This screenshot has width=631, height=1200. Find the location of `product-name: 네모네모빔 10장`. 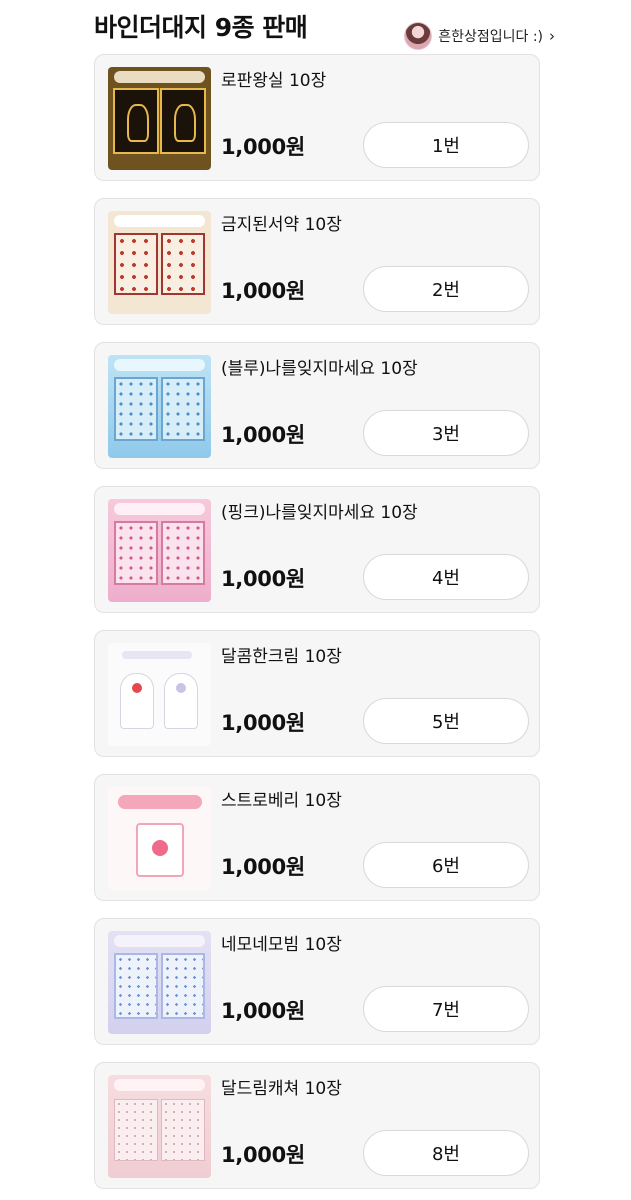

product-name: 네모네모빔 10장 is located at coordinates (281, 945).